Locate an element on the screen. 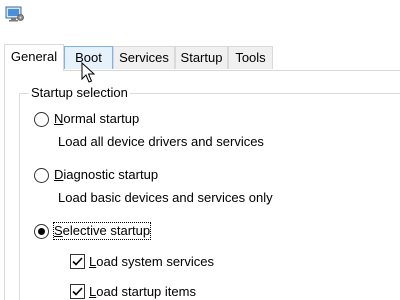 The height and width of the screenshot is (300, 400). tab-tools: Tools is located at coordinates (250, 57).